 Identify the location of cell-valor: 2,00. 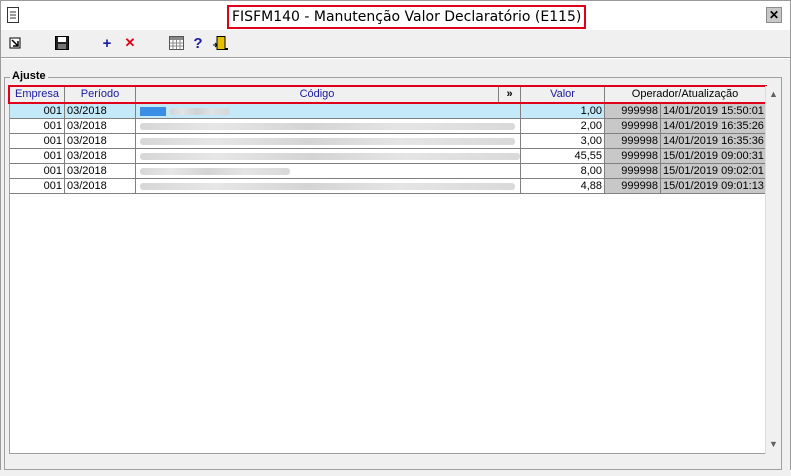
(563, 126).